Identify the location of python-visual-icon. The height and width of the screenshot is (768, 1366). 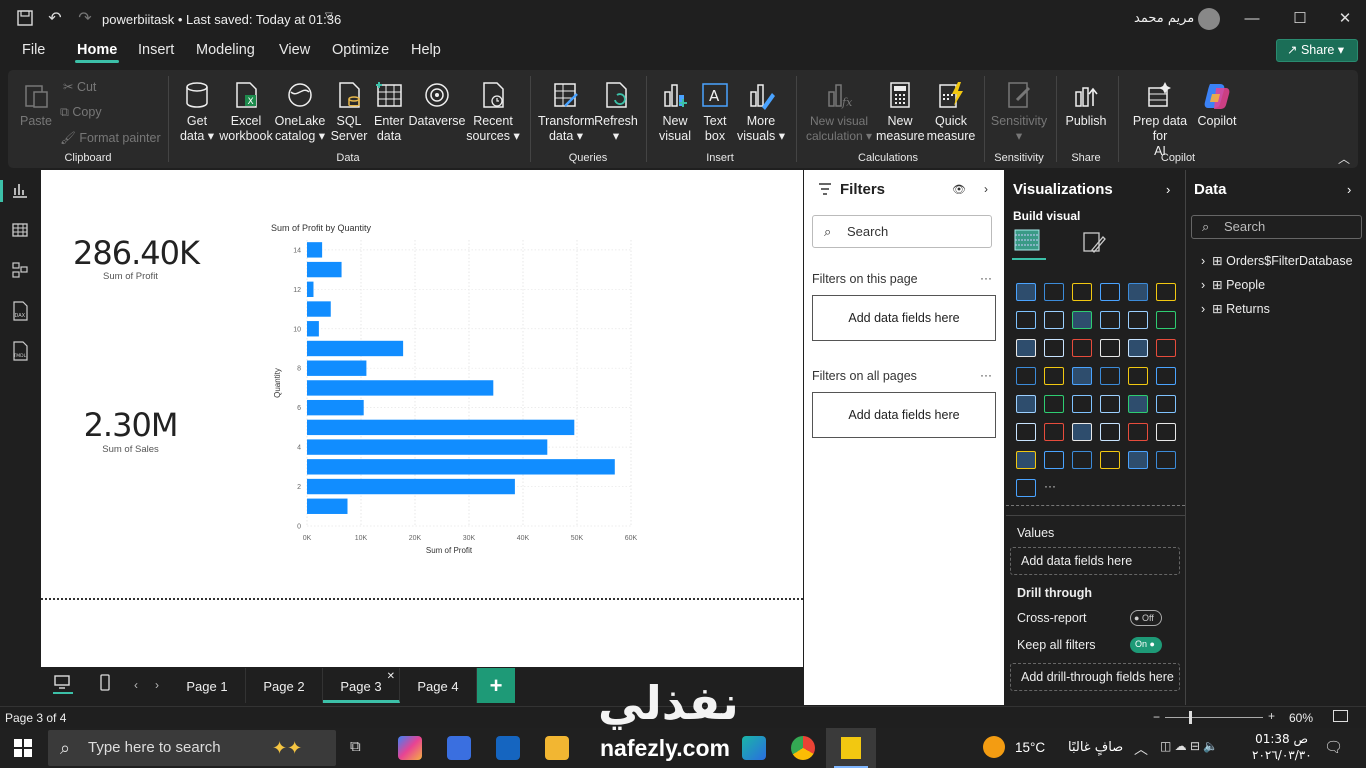
(1166, 404).